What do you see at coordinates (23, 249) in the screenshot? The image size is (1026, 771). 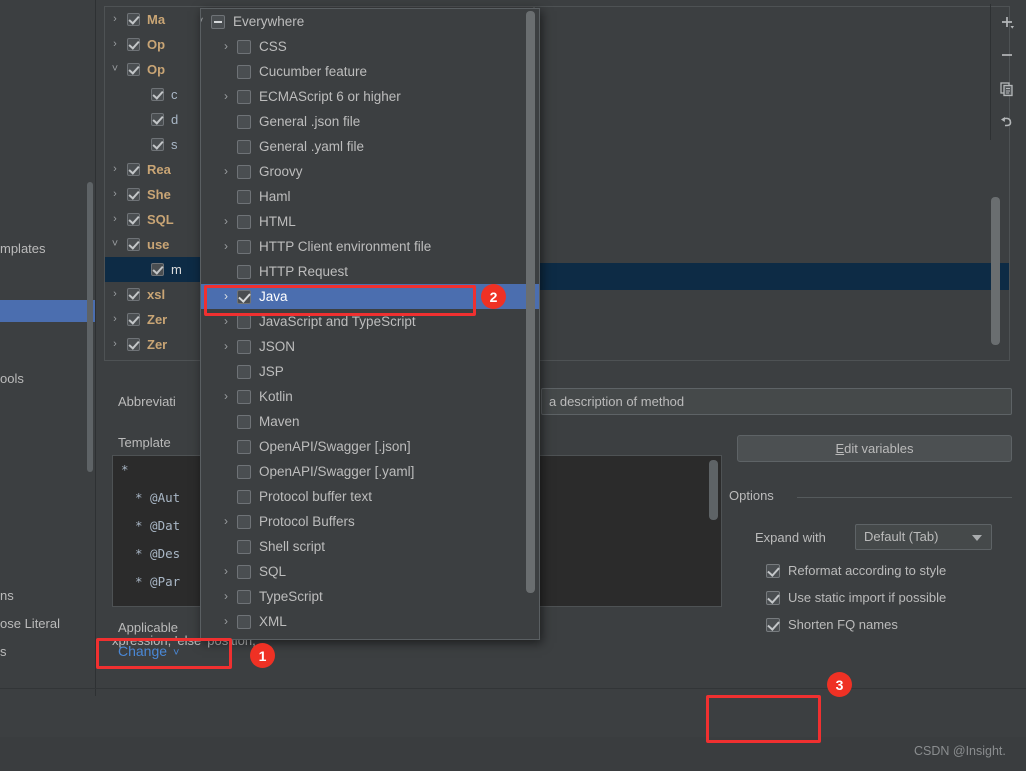 I see `sidebar-item-1: mplates` at bounding box center [23, 249].